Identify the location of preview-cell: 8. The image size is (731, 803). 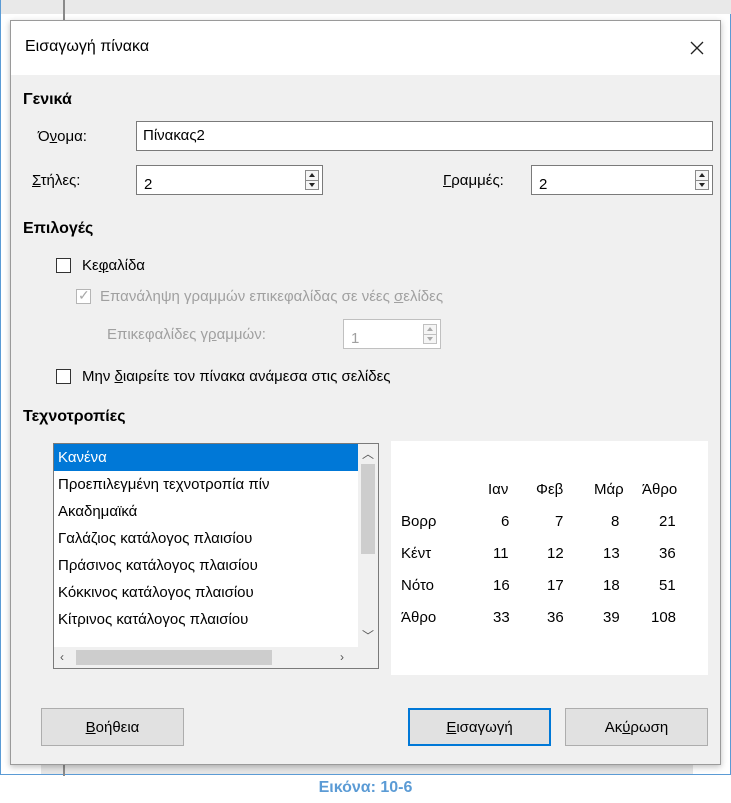
(615, 521).